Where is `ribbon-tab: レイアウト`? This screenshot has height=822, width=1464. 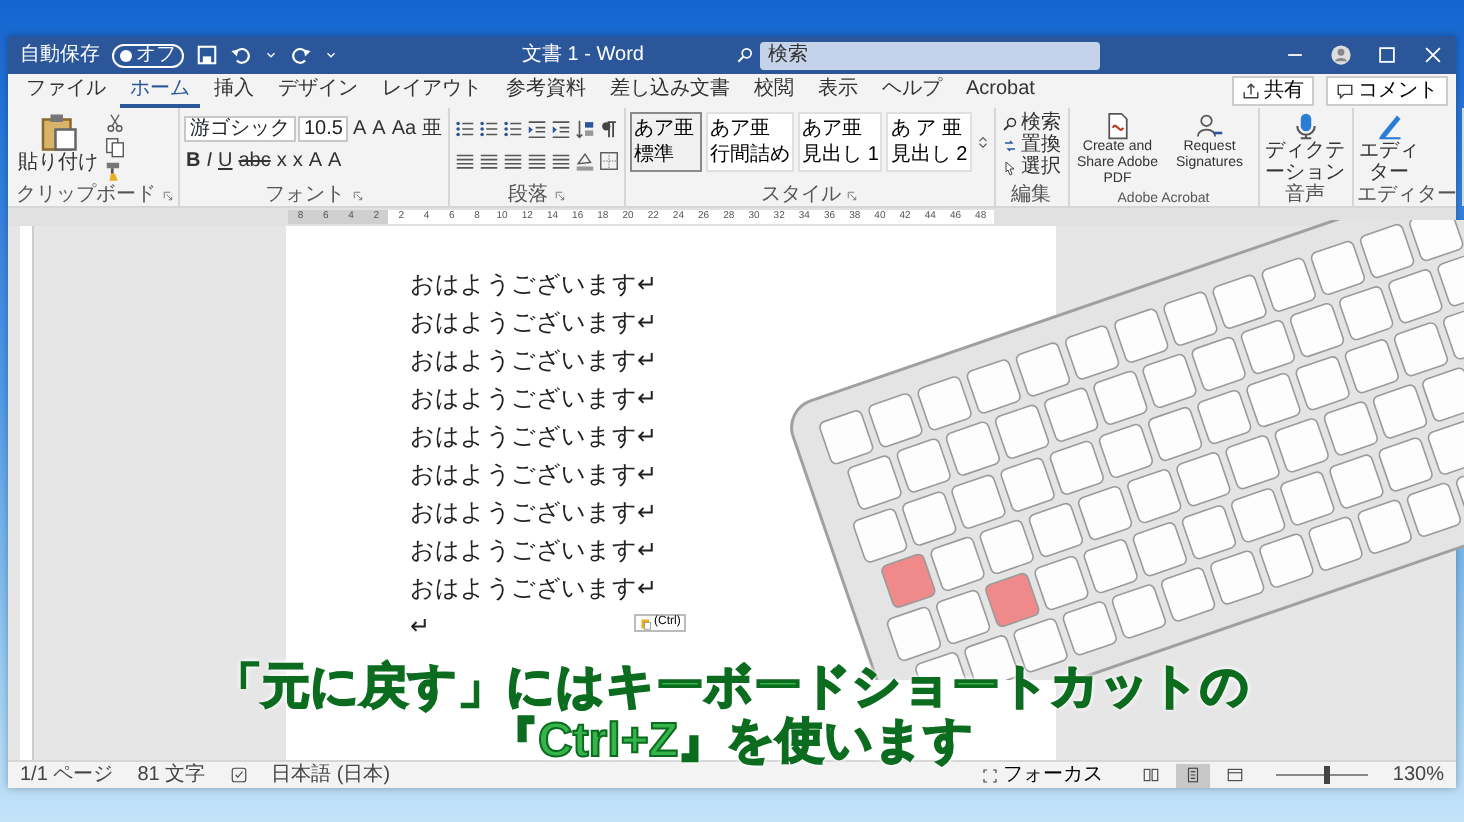
ribbon-tab: レイアウト is located at coordinates (432, 91).